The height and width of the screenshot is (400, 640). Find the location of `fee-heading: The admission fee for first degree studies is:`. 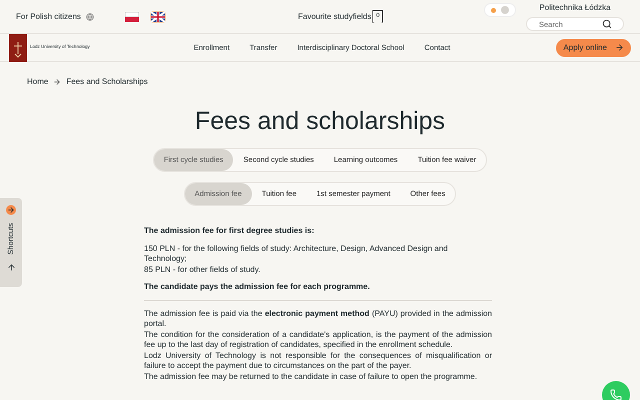

fee-heading: The admission fee for first degree studies is: is located at coordinates (230, 231).